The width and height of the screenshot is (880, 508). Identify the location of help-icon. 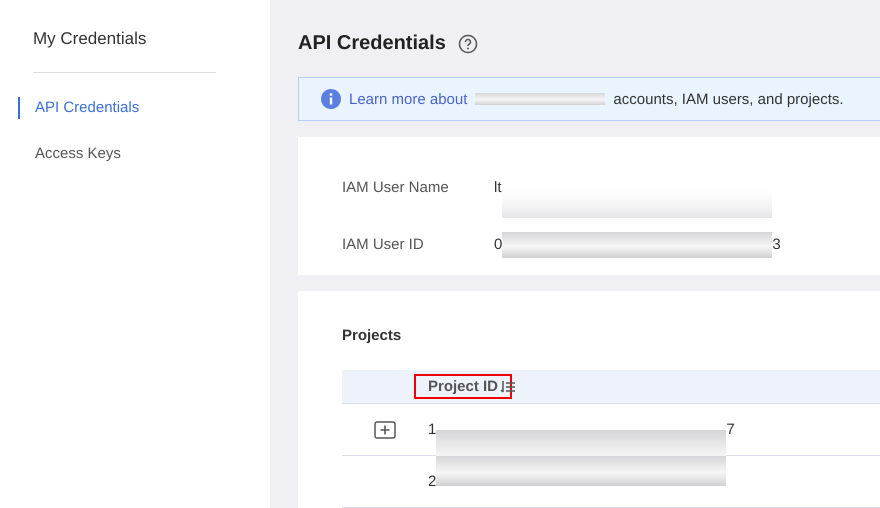
(468, 44).